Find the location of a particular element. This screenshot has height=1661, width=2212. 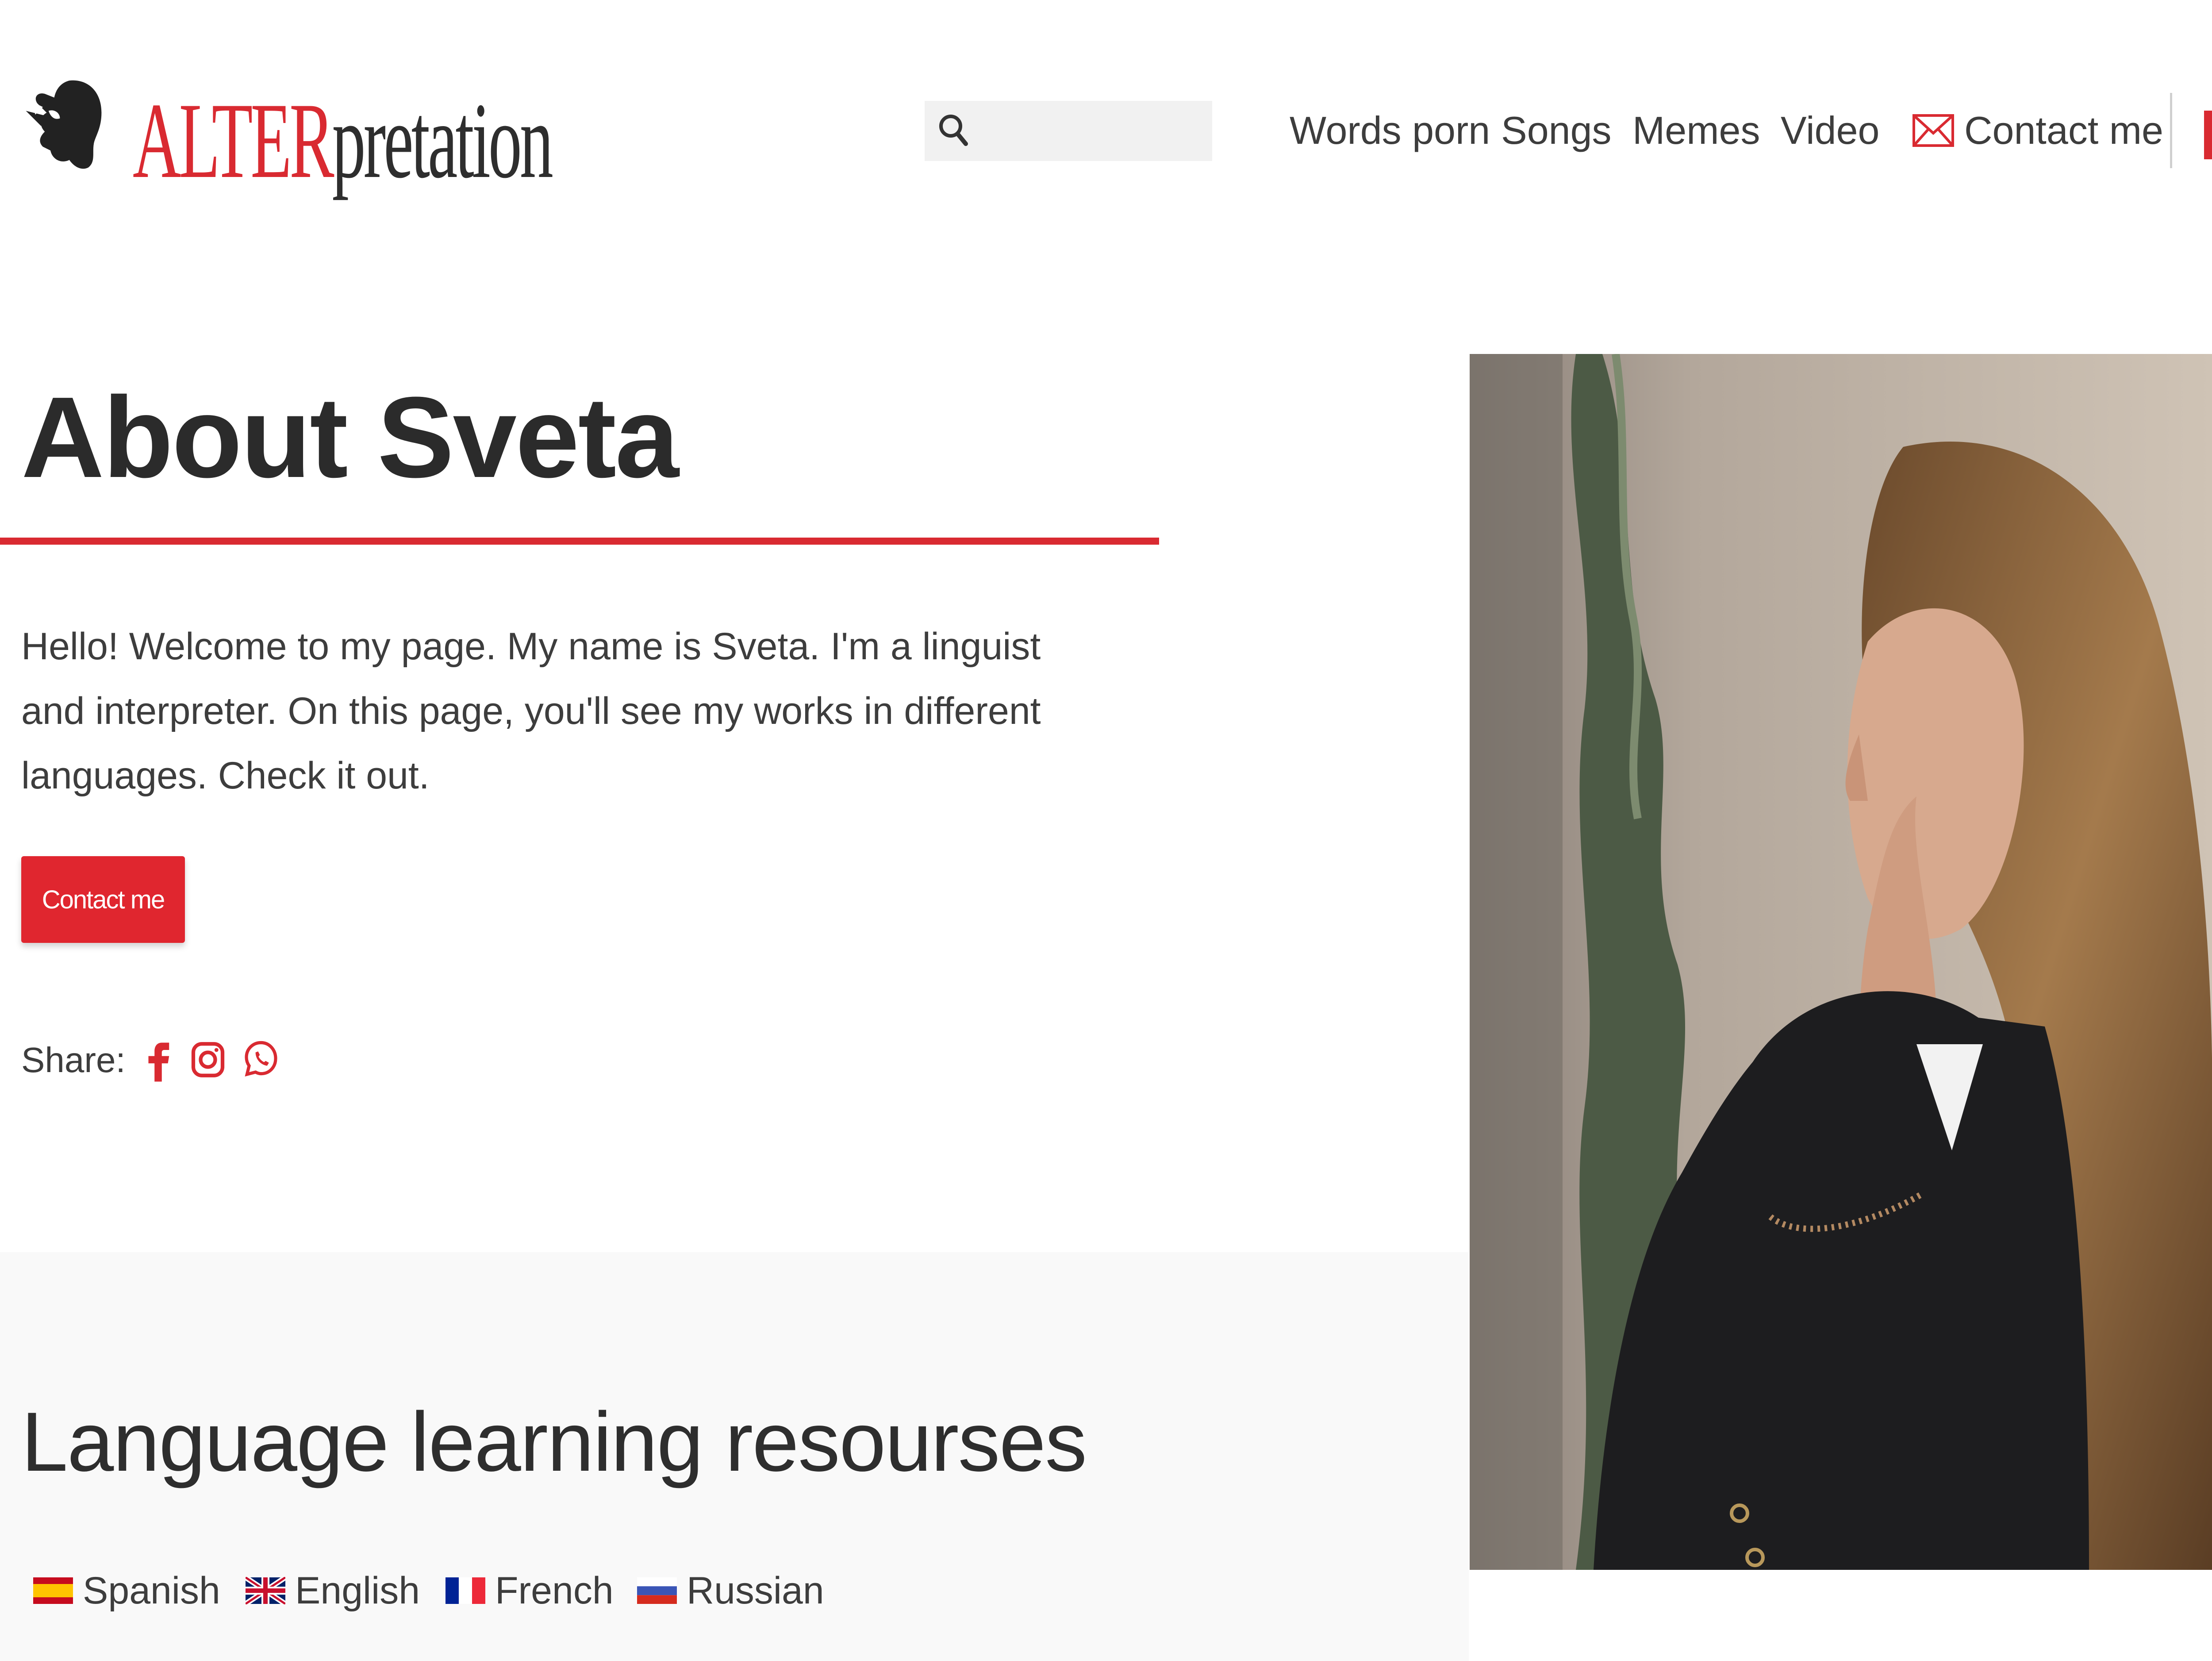

nav-contact-label: Contact me is located at coordinates (2063, 130).